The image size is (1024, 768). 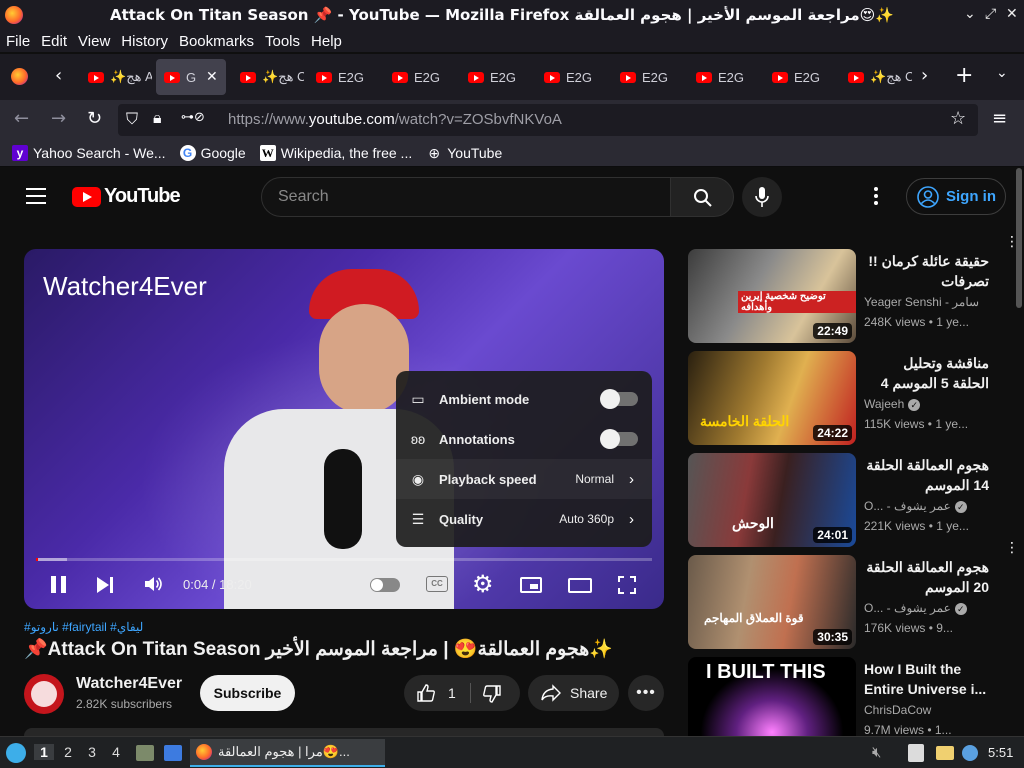 What do you see at coordinates (990, 14) in the screenshot?
I see `maximize-icon: ⤢` at bounding box center [990, 14].